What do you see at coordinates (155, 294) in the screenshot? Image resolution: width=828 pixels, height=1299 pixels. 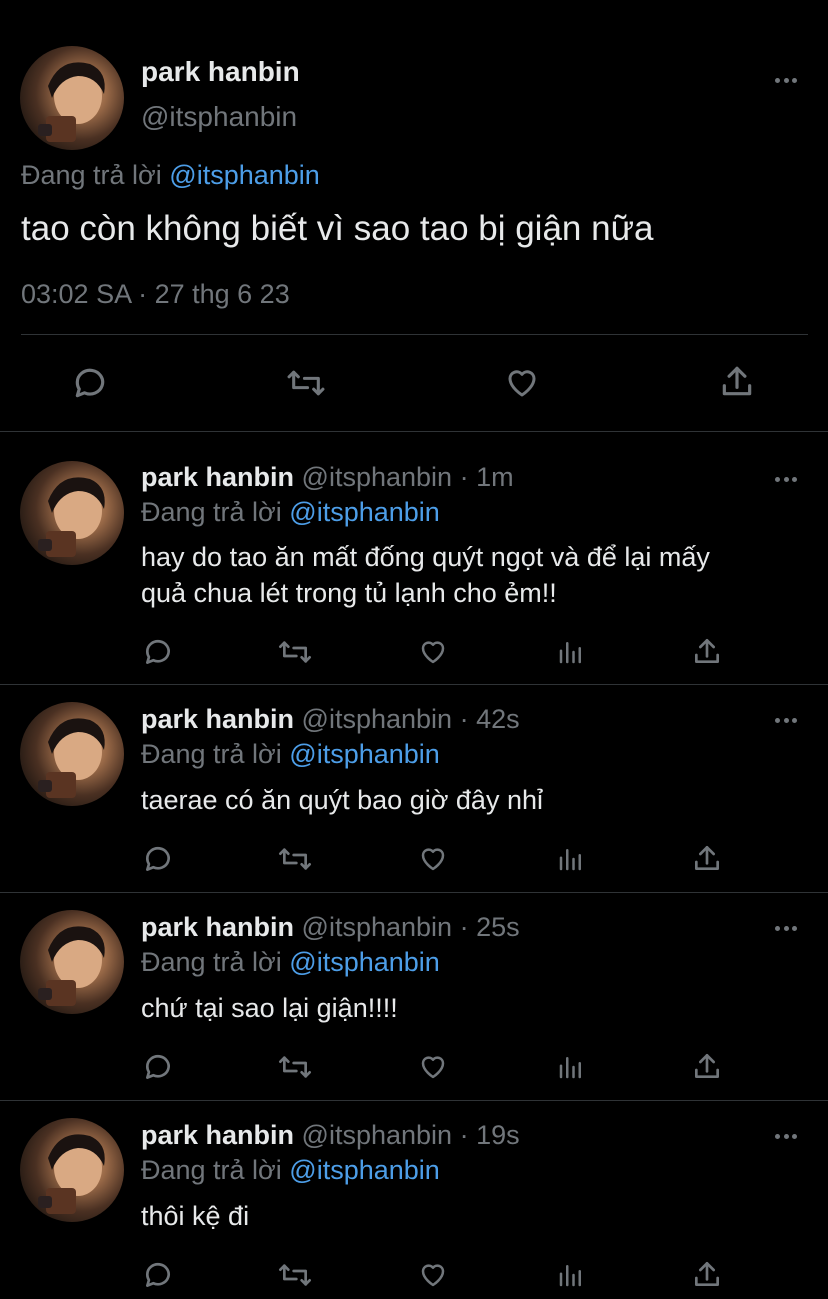 I see `tweet-timestamp: 03:02 SA · 27 thg 6 23` at bounding box center [155, 294].